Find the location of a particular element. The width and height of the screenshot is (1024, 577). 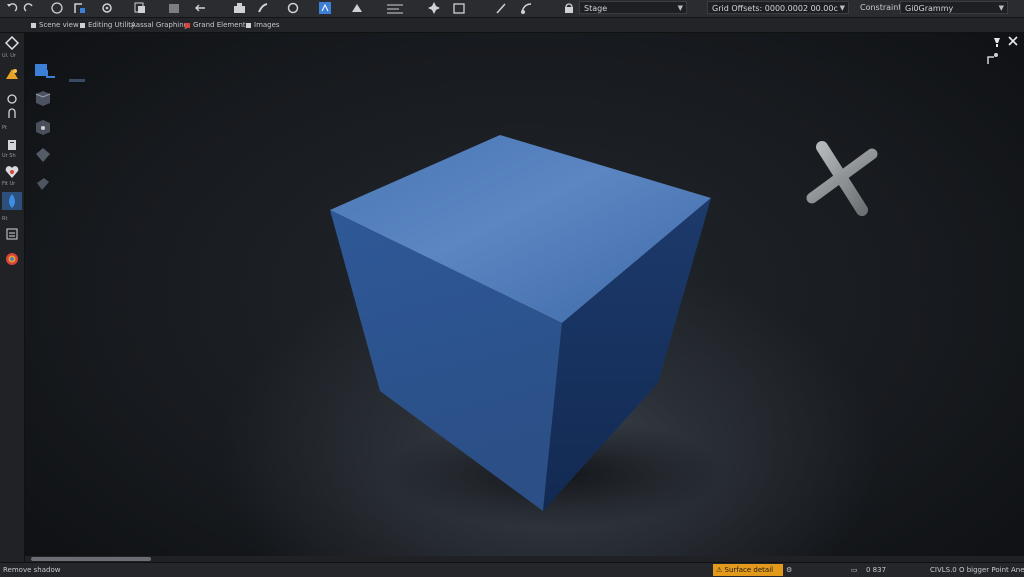

gear-icon: ⚙ is located at coordinates (789, 570).